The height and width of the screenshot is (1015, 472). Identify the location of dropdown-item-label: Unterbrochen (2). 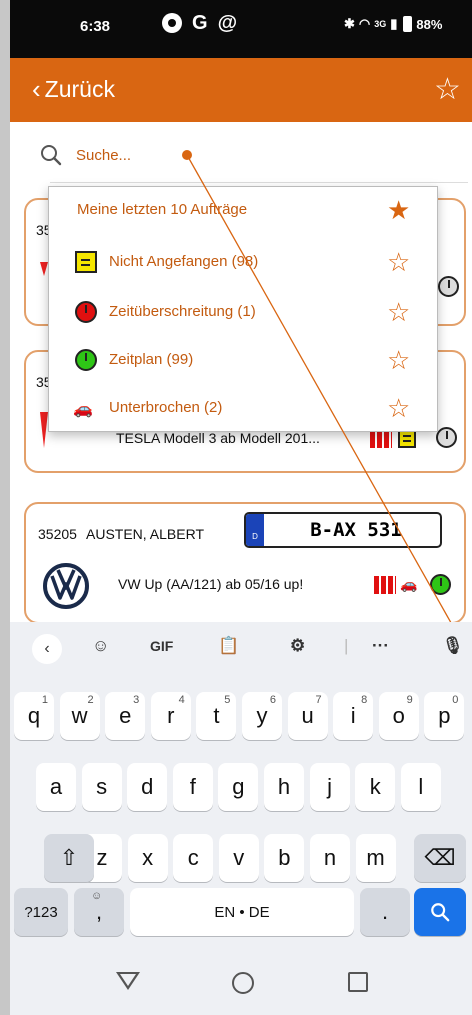
(166, 407).